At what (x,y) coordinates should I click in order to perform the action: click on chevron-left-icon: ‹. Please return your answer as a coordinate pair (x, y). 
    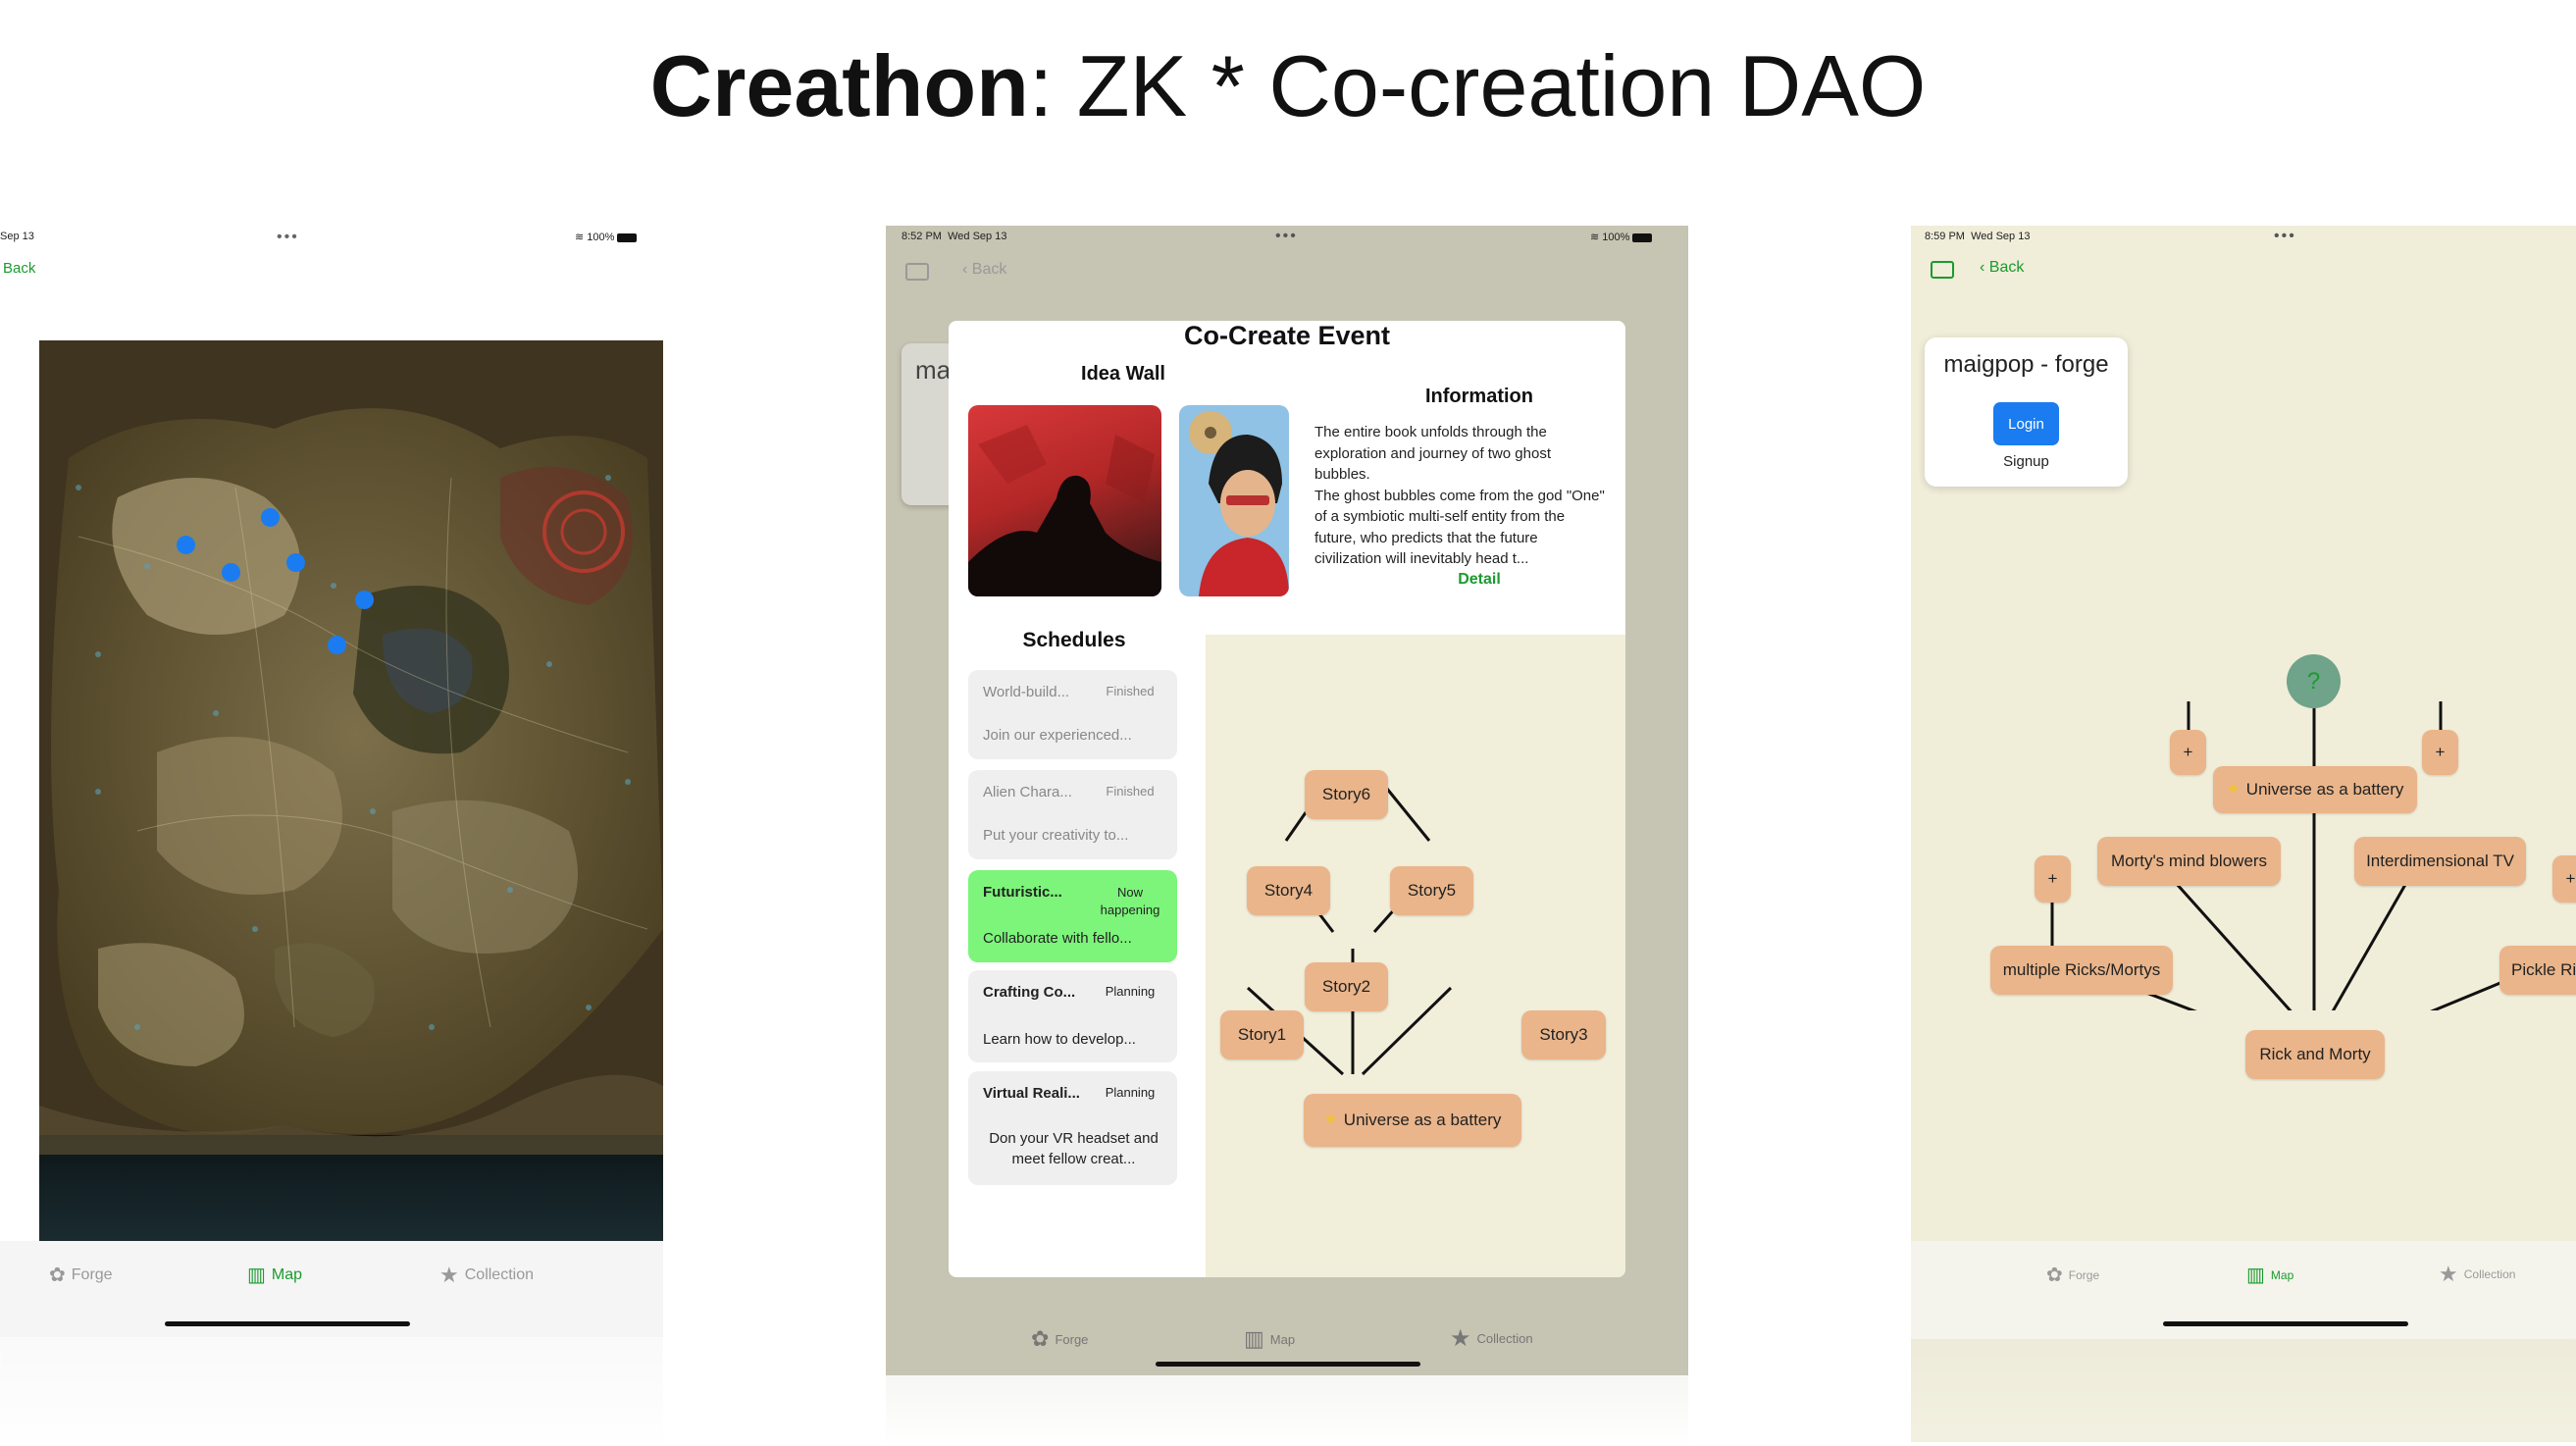
    Looking at the image, I should click on (965, 269).